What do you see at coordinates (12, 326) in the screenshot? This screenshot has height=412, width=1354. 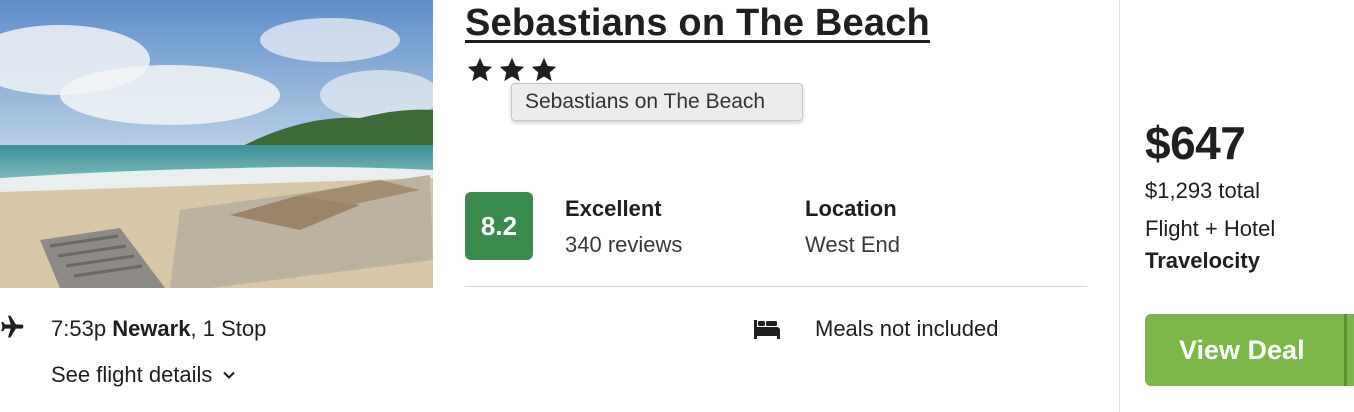 I see `plane-icon` at bounding box center [12, 326].